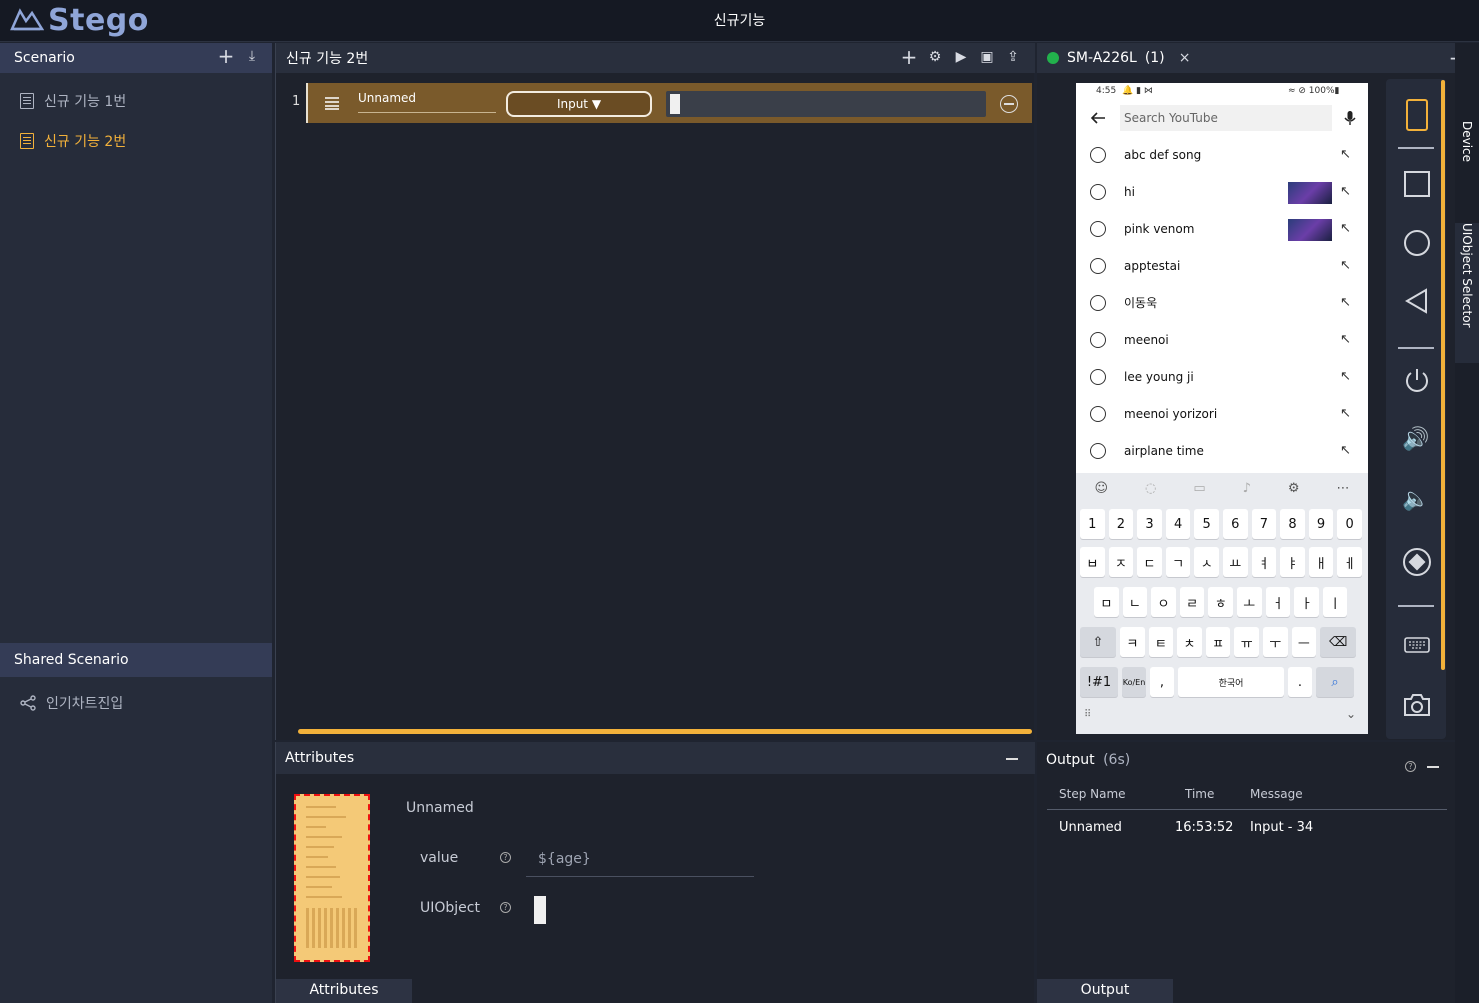  Describe the element at coordinates (1149, 524) in the screenshot. I see `key: 3` at that location.